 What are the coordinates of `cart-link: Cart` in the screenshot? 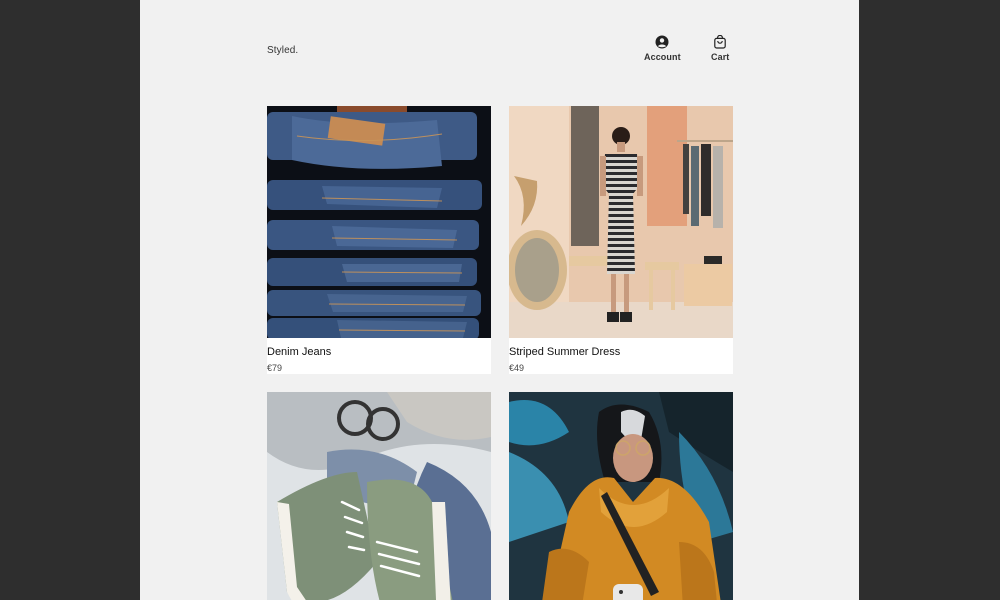 It's located at (720, 48).